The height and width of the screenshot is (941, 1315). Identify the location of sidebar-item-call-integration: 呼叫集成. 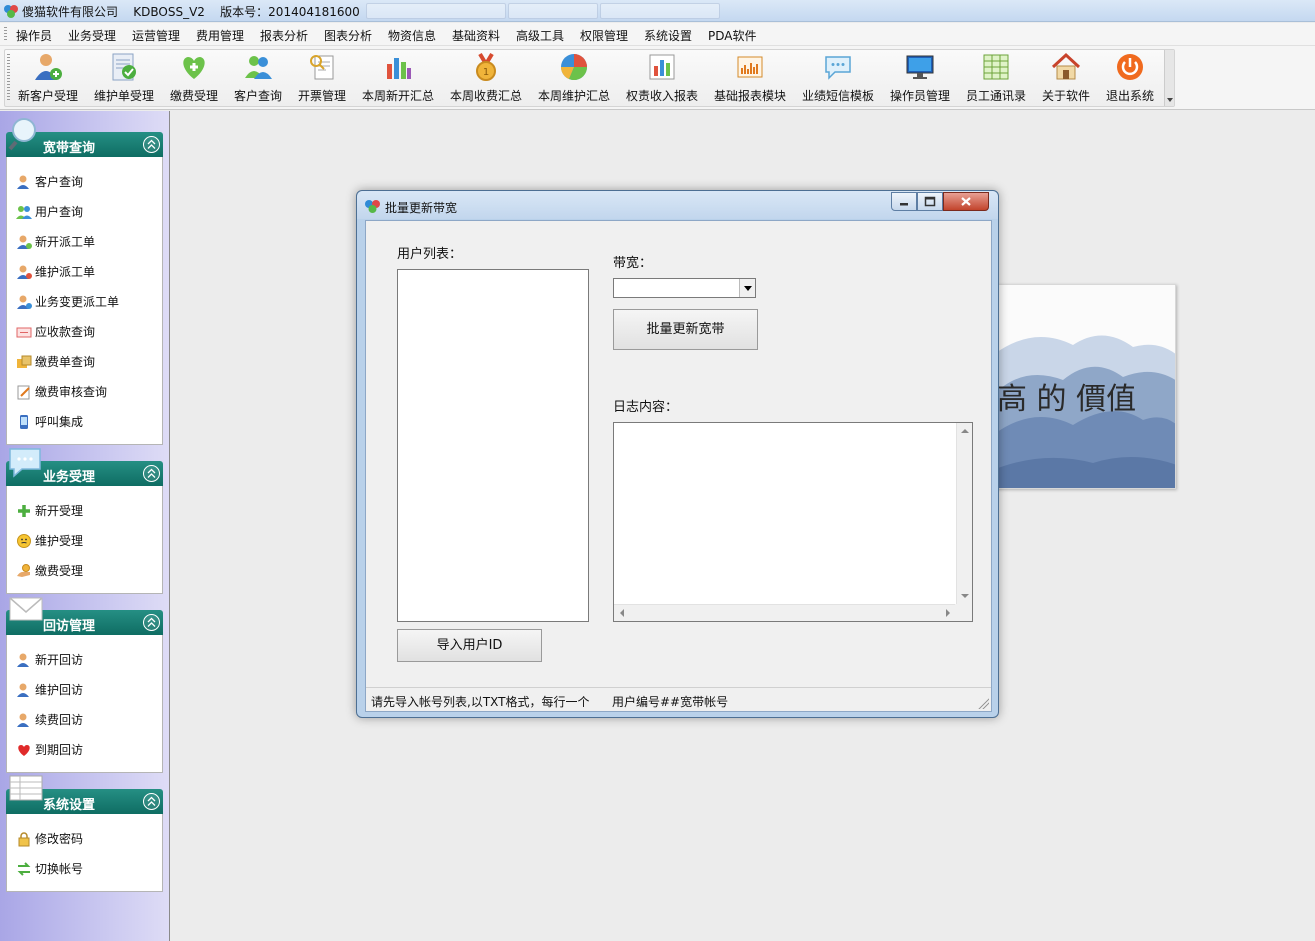
(84, 422).